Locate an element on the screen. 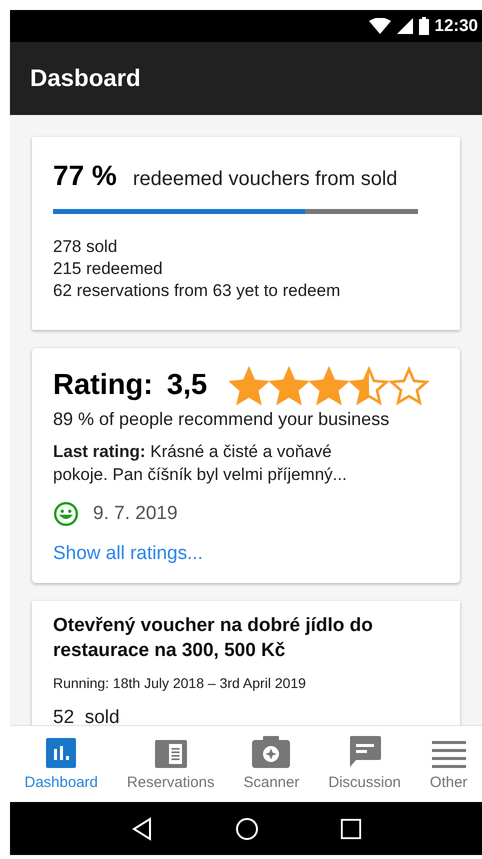  recommend-text: 89 % of people recommend your business is located at coordinates (221, 419).